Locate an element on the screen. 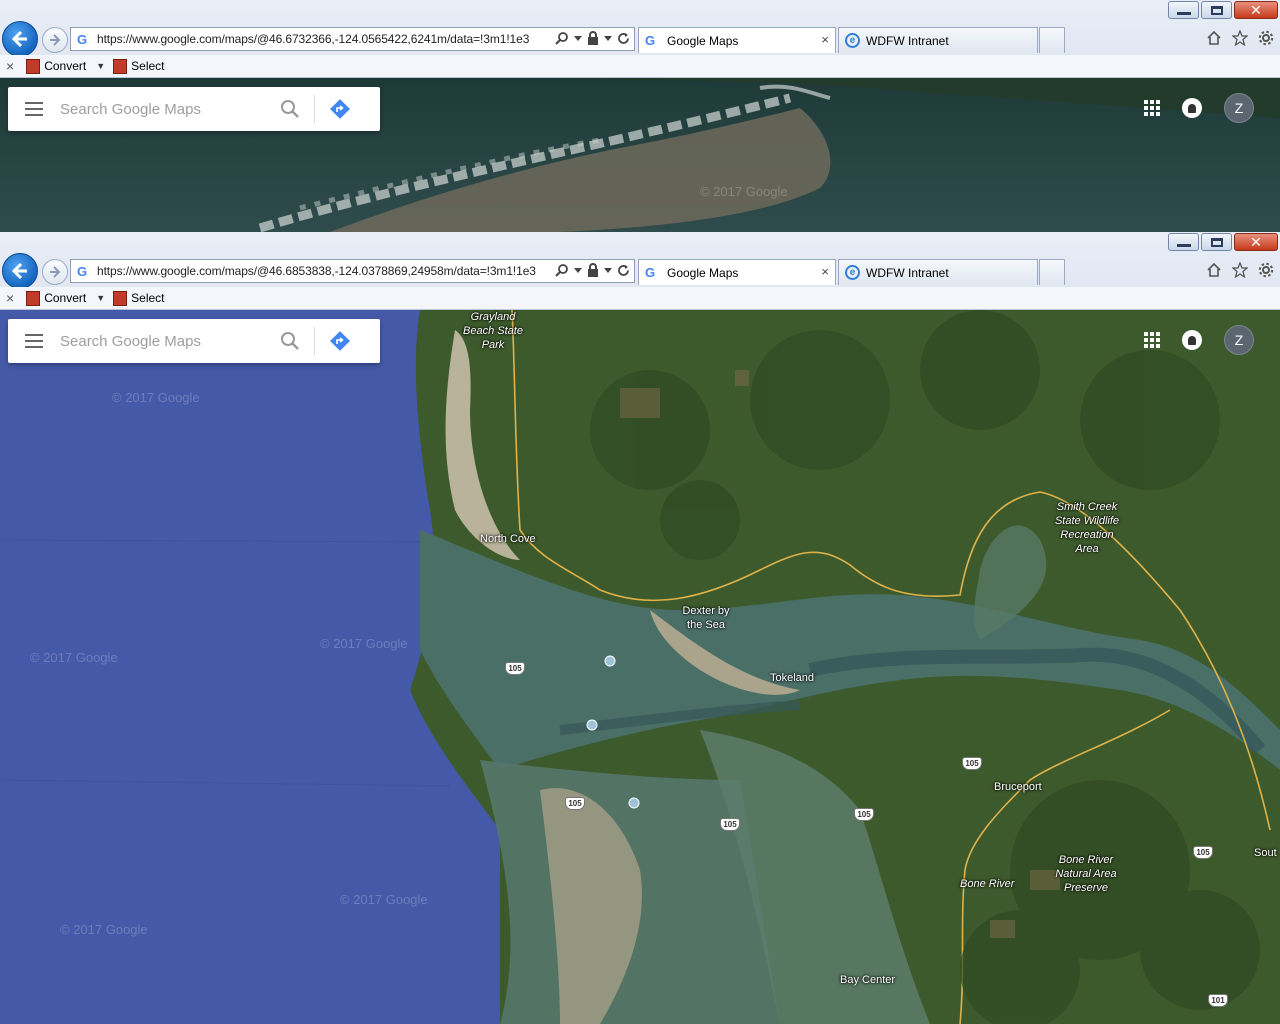 The width and height of the screenshot is (1280, 1024). select-label: Select is located at coordinates (148, 298).